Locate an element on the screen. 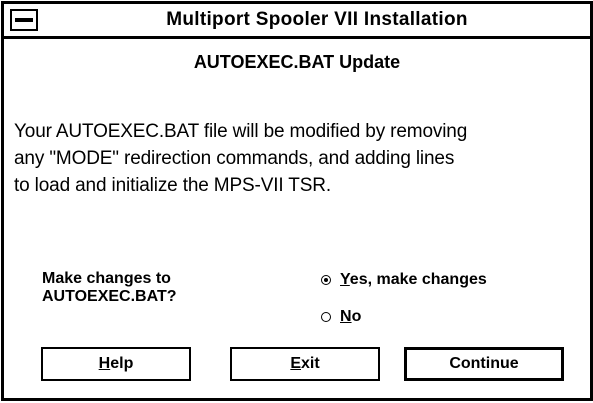  radio-yes-make-changes: Yes, make changes is located at coordinates (404, 280).